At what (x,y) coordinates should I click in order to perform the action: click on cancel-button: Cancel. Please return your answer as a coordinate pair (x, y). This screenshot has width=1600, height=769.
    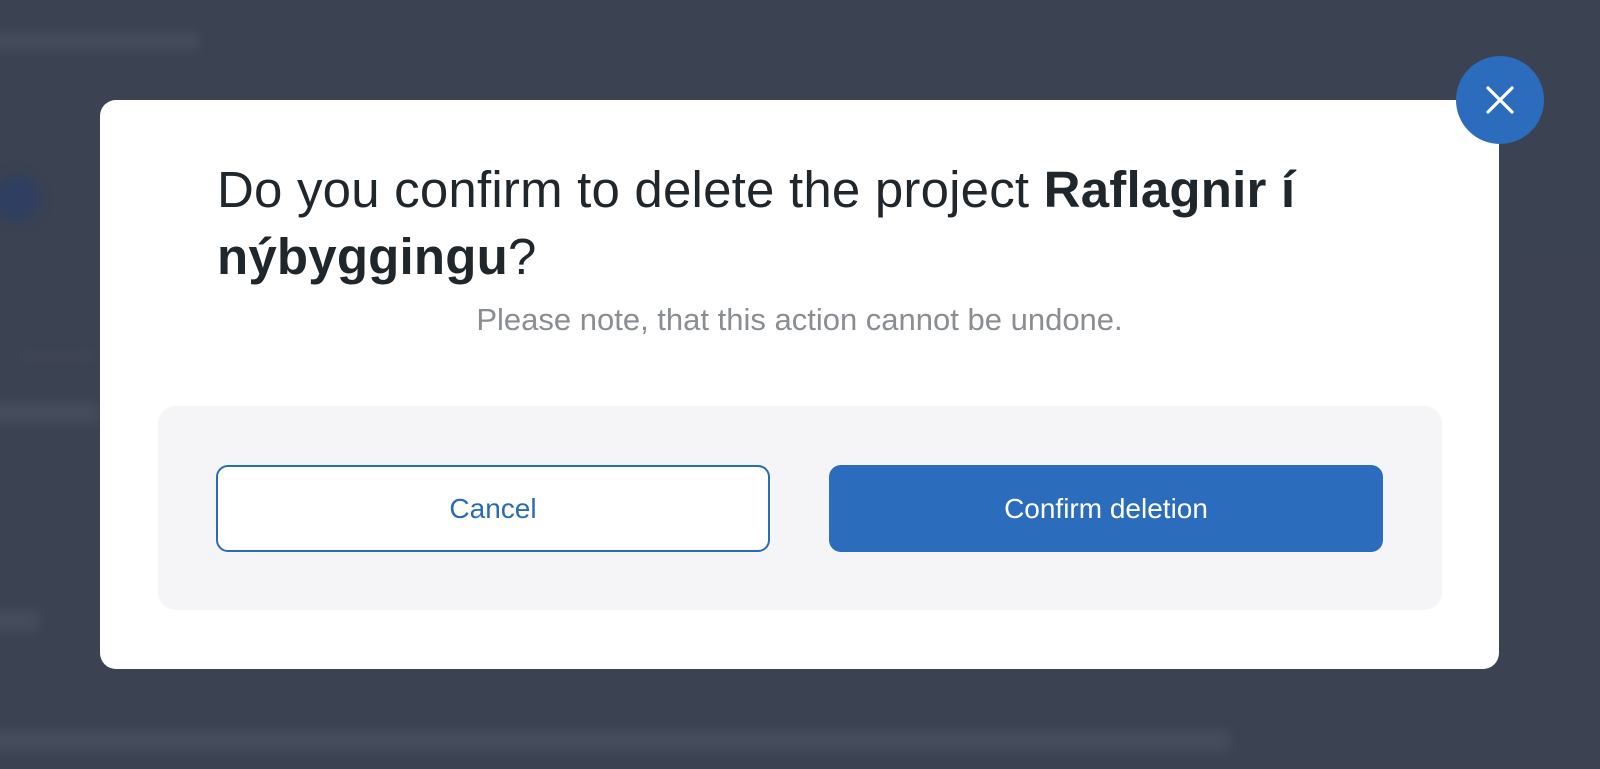
    Looking at the image, I should click on (493, 508).